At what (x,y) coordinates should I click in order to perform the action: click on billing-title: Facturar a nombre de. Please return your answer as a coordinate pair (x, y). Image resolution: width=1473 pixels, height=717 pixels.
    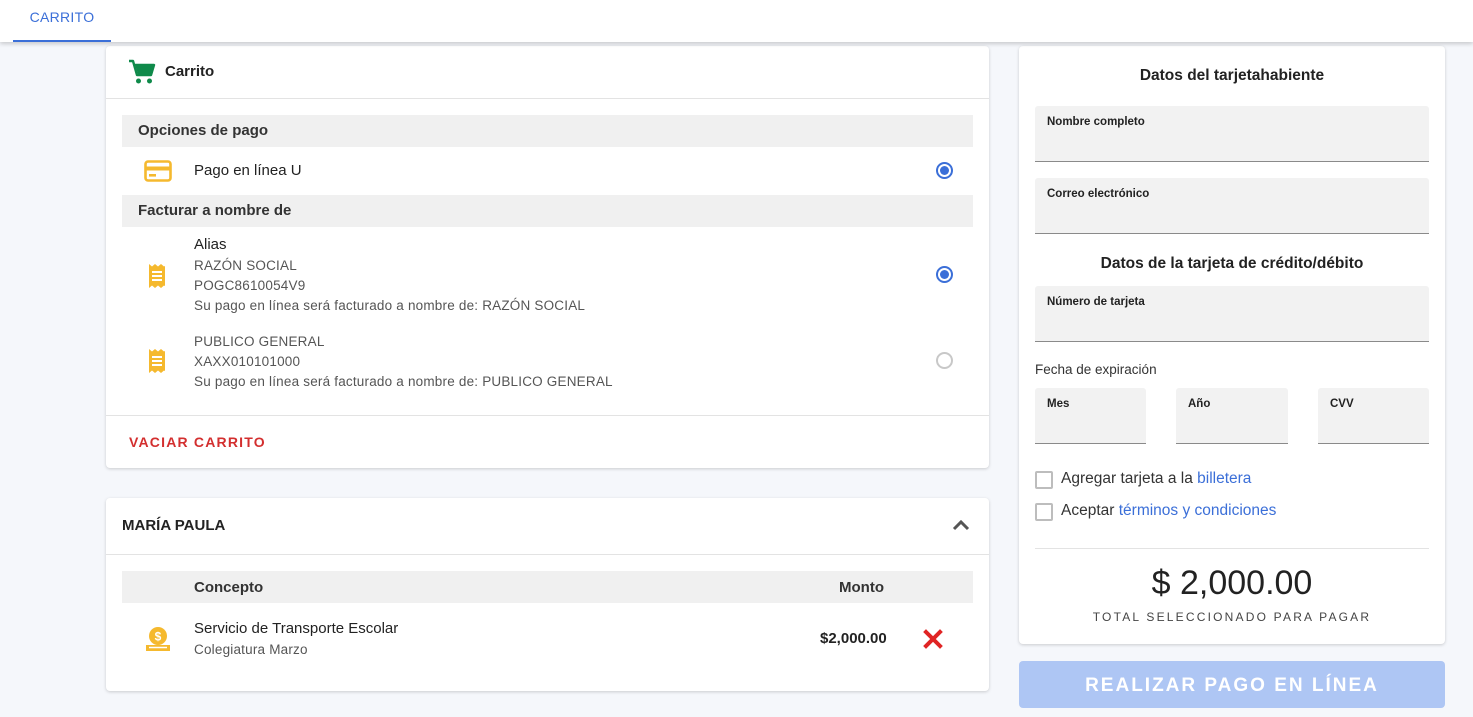
    Looking at the image, I should click on (215, 210).